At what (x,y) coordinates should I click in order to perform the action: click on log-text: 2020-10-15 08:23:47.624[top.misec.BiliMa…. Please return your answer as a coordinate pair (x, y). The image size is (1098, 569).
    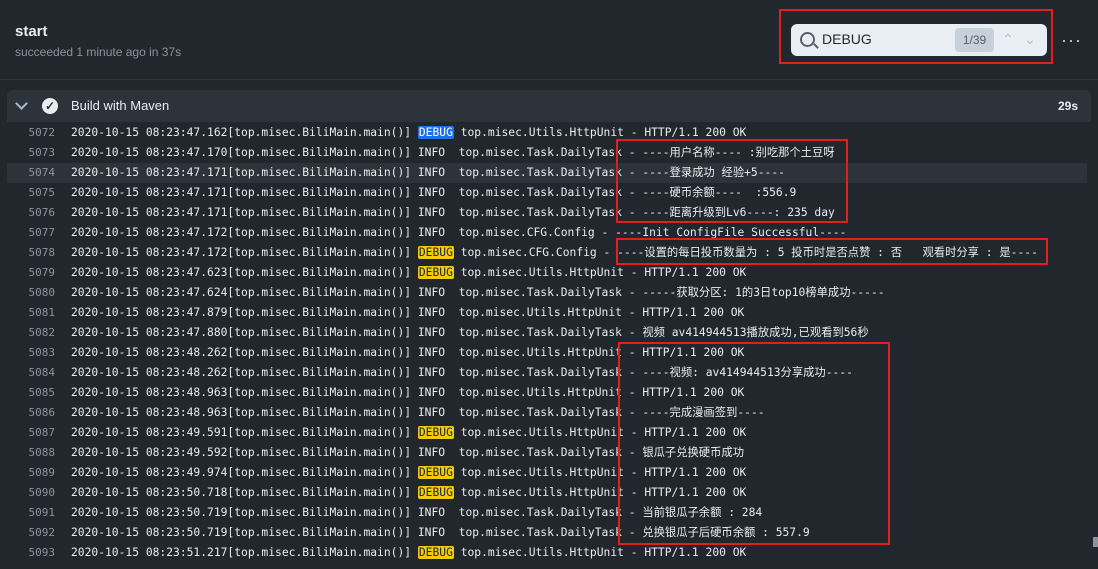
    Looking at the image, I should click on (478, 292).